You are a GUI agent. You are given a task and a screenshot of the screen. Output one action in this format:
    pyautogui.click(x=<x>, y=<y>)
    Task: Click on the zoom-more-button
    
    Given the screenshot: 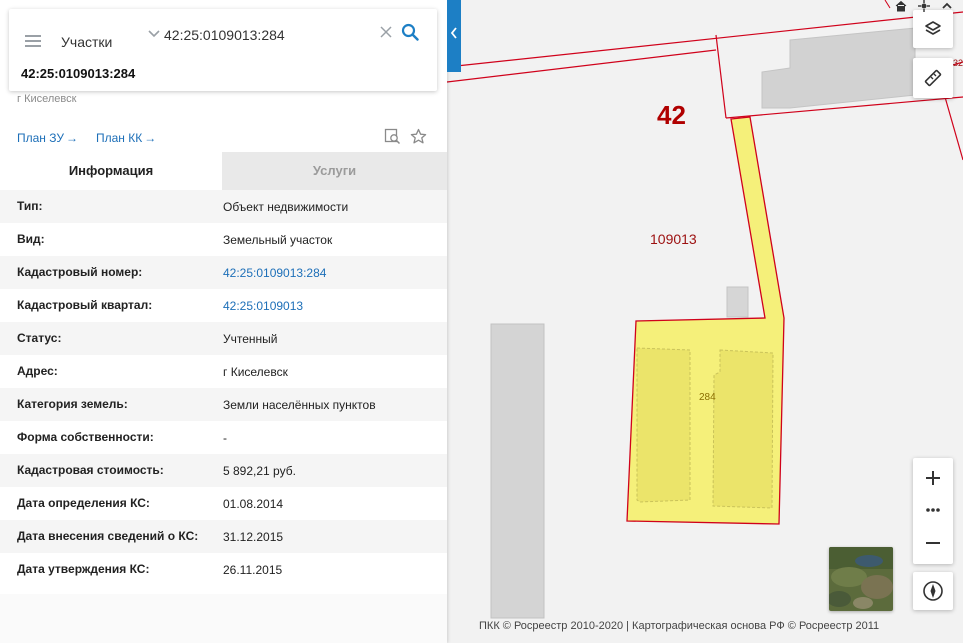 What is the action you would take?
    pyautogui.click(x=933, y=510)
    